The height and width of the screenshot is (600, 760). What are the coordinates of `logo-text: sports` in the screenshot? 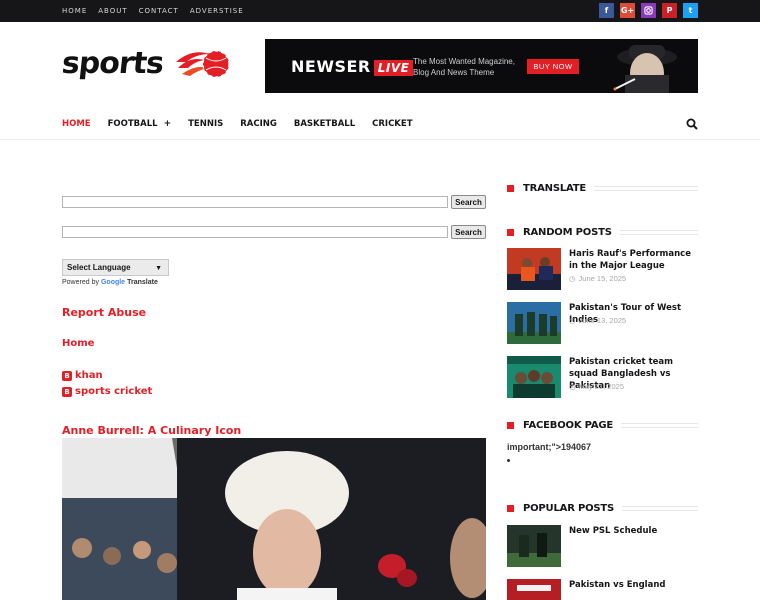 It's located at (112, 63).